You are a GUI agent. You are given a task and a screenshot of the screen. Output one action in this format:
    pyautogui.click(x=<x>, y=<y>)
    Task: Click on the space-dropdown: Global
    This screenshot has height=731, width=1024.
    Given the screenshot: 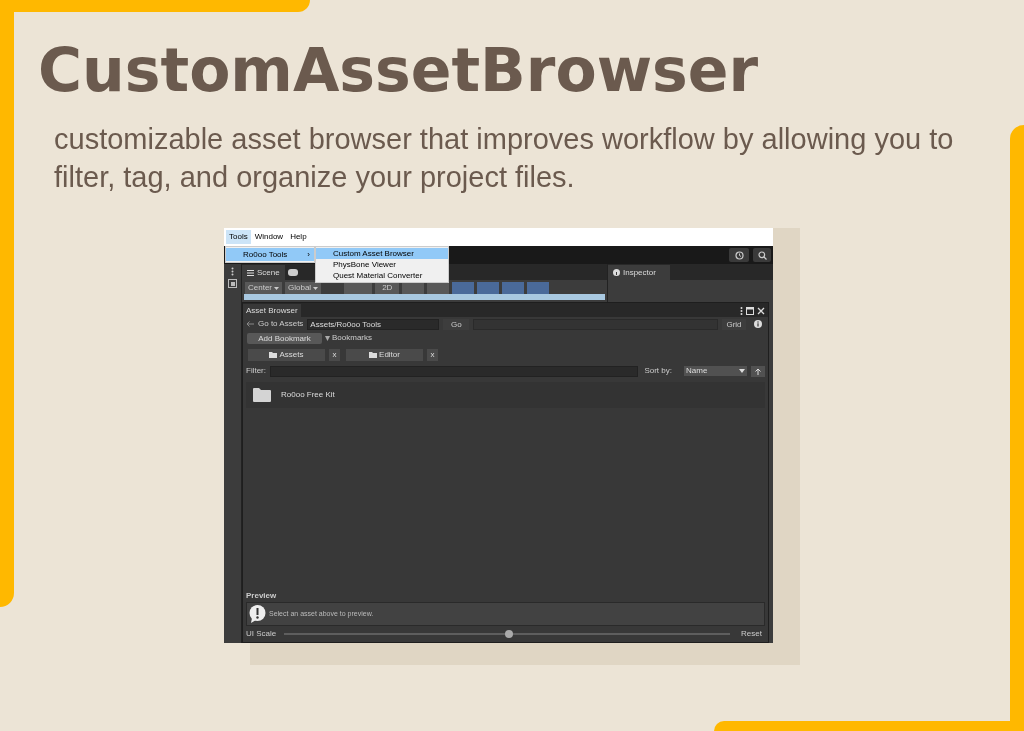 What is the action you would take?
    pyautogui.click(x=303, y=288)
    